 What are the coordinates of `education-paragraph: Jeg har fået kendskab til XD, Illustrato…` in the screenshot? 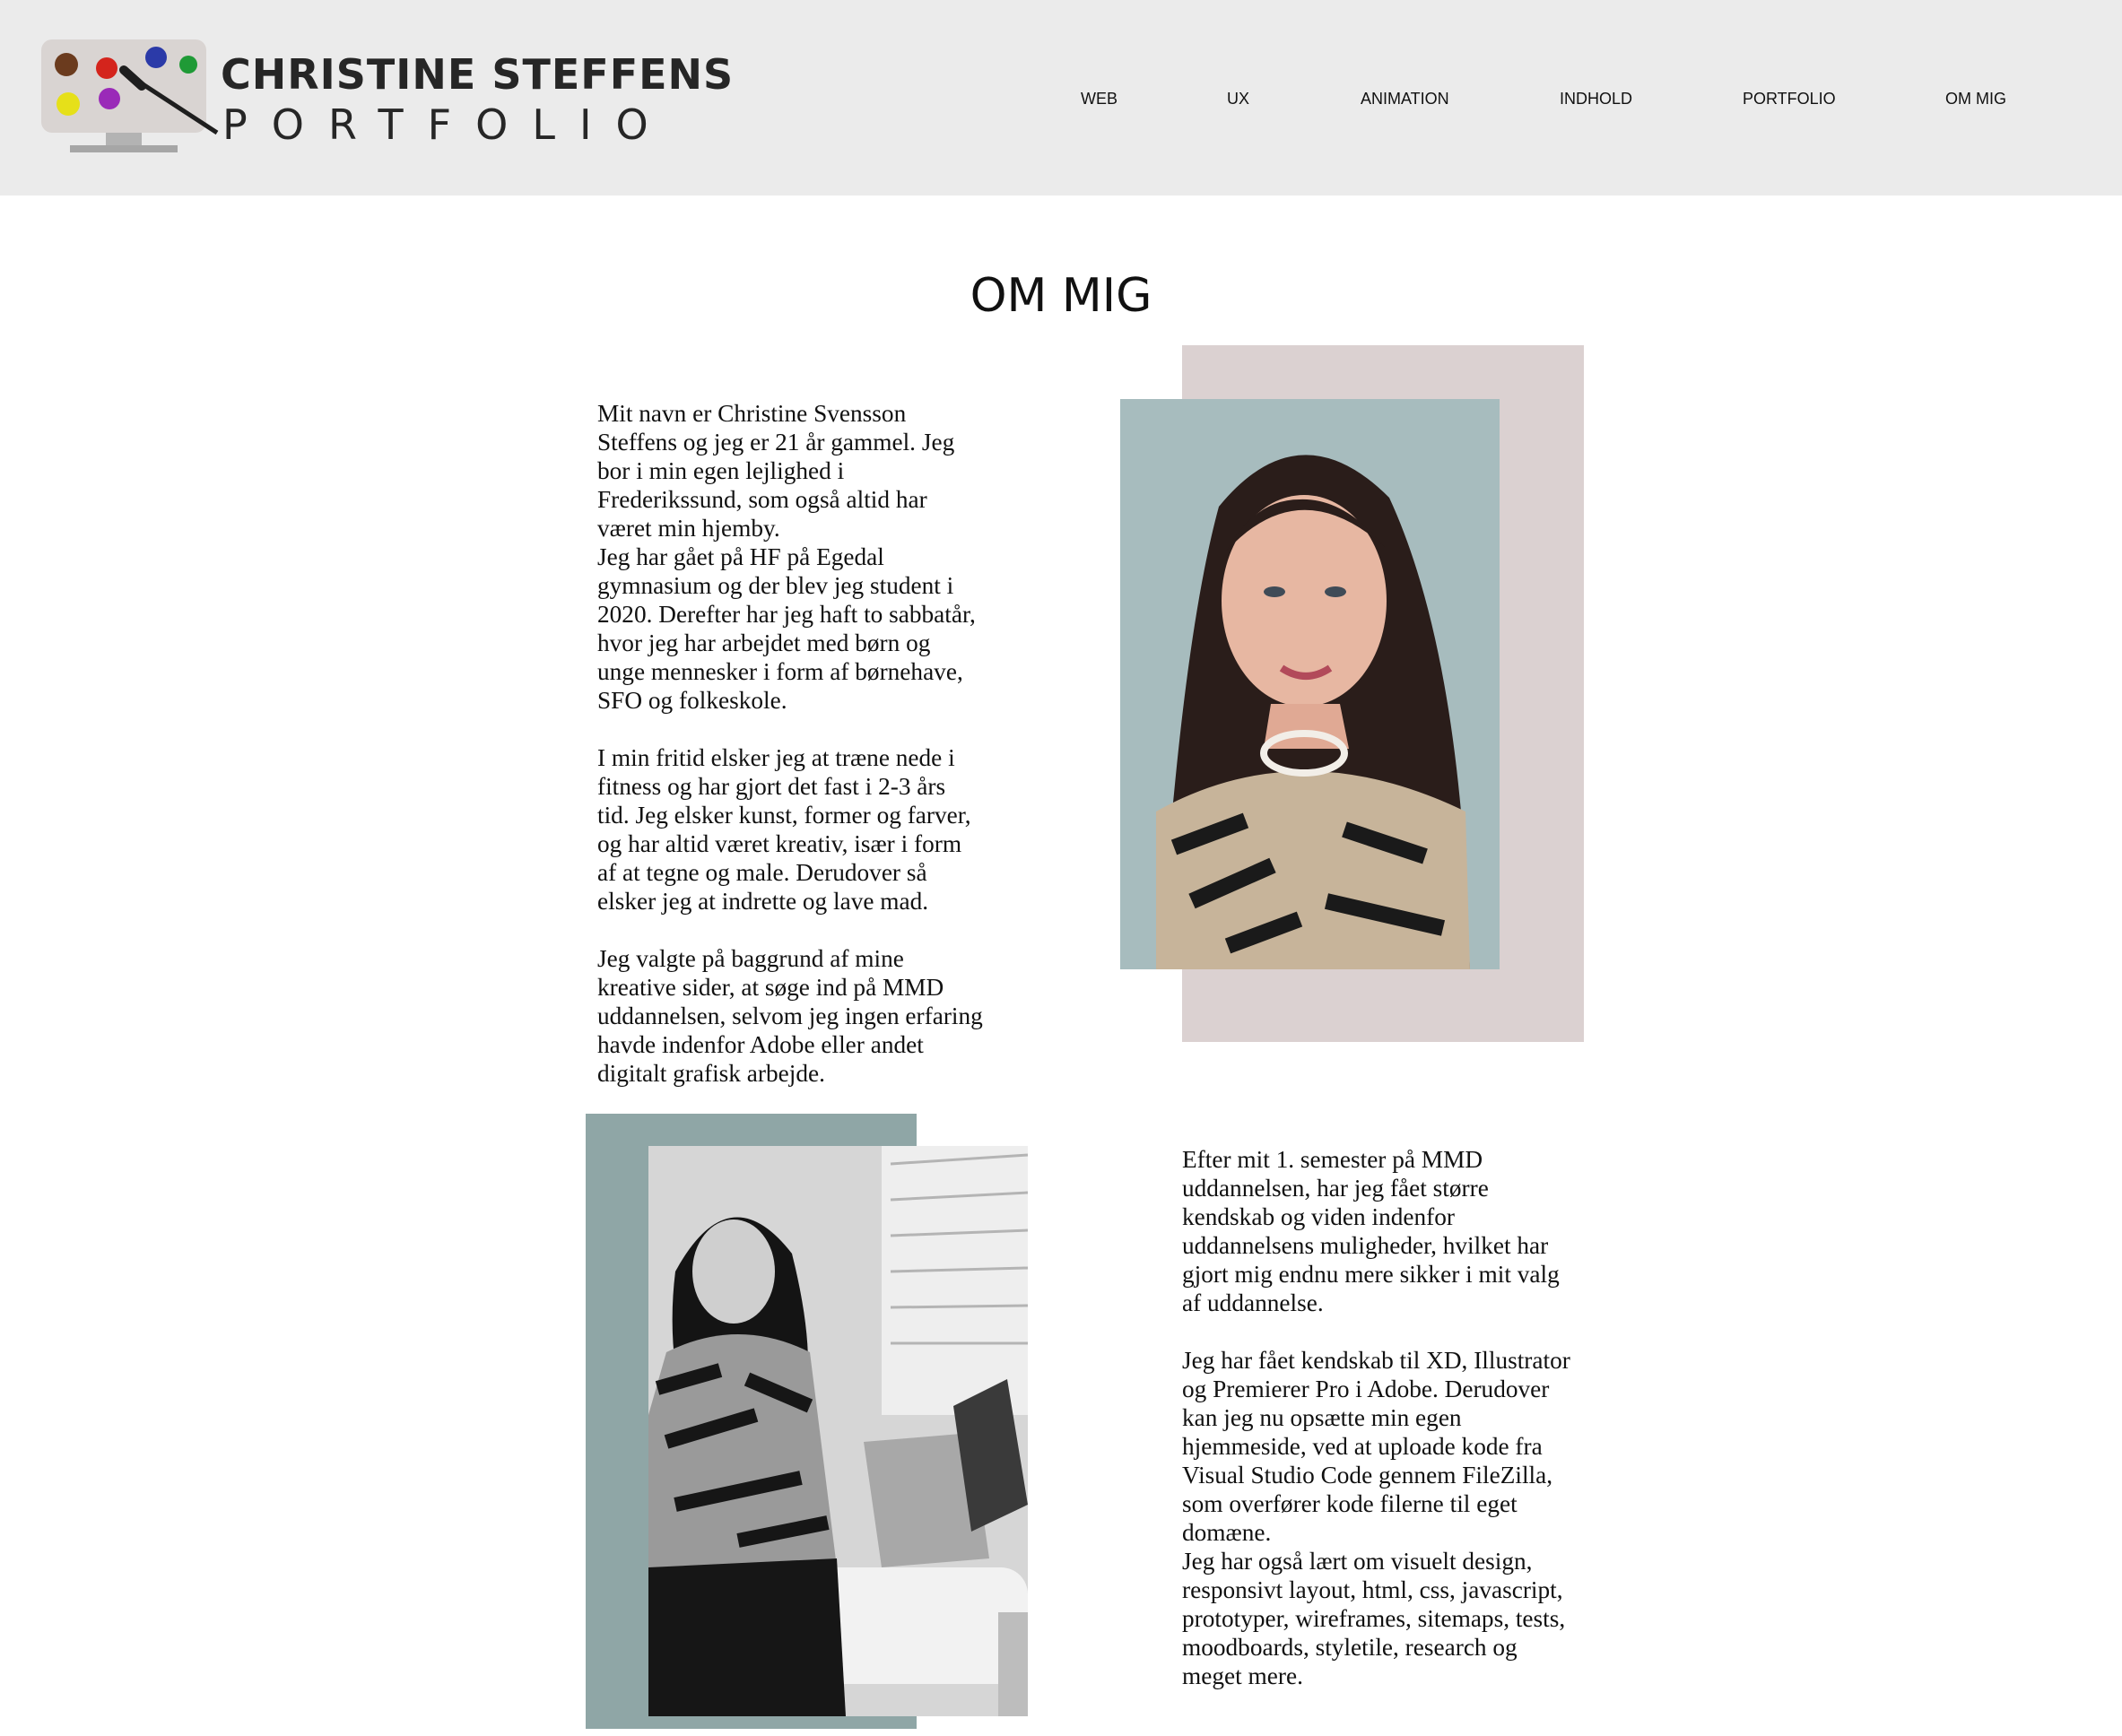 It's located at (1376, 1446).